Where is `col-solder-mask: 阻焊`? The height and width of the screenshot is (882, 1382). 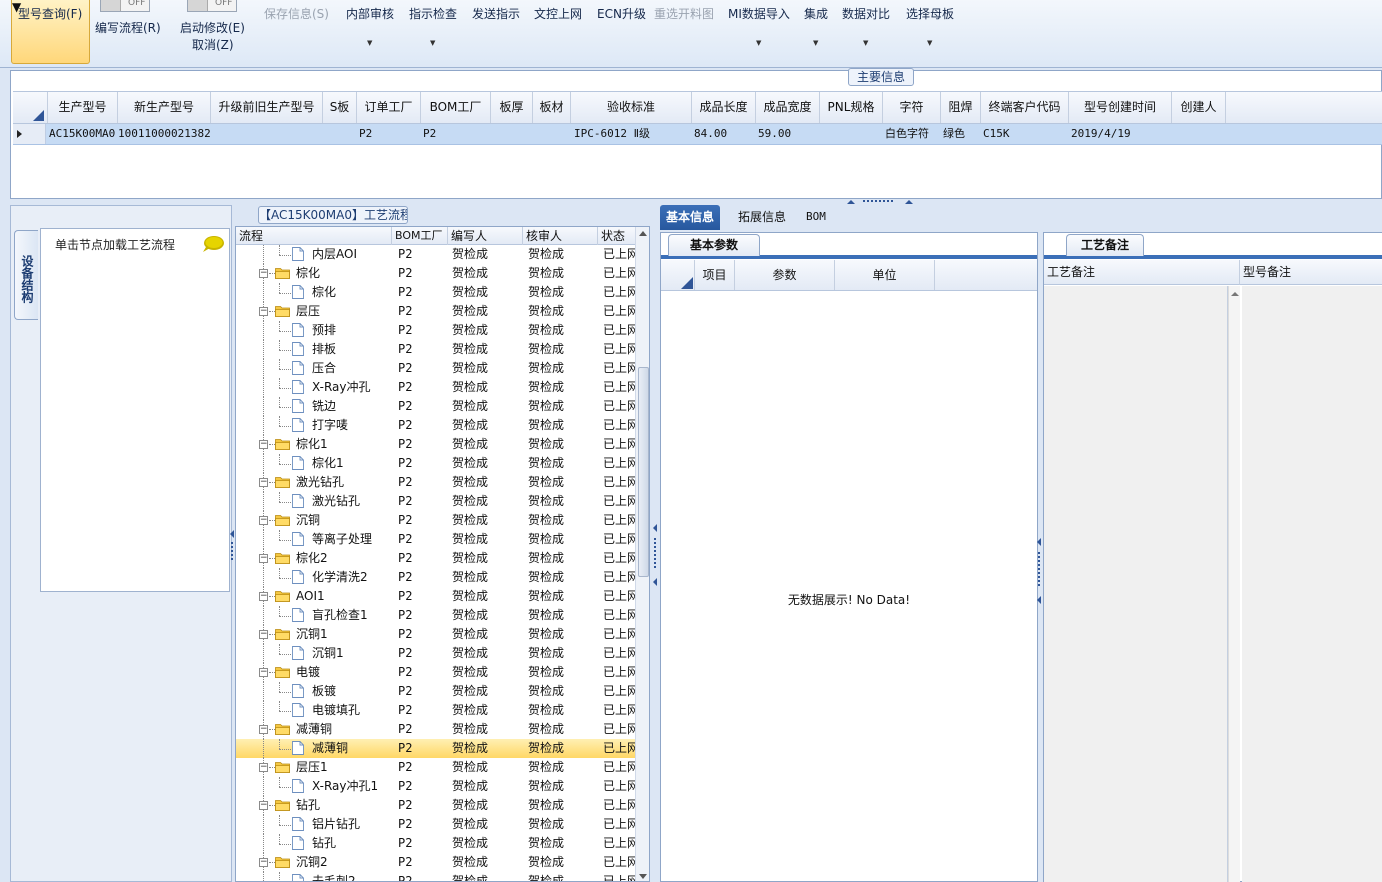
col-solder-mask: 阻焊 is located at coordinates (961, 107).